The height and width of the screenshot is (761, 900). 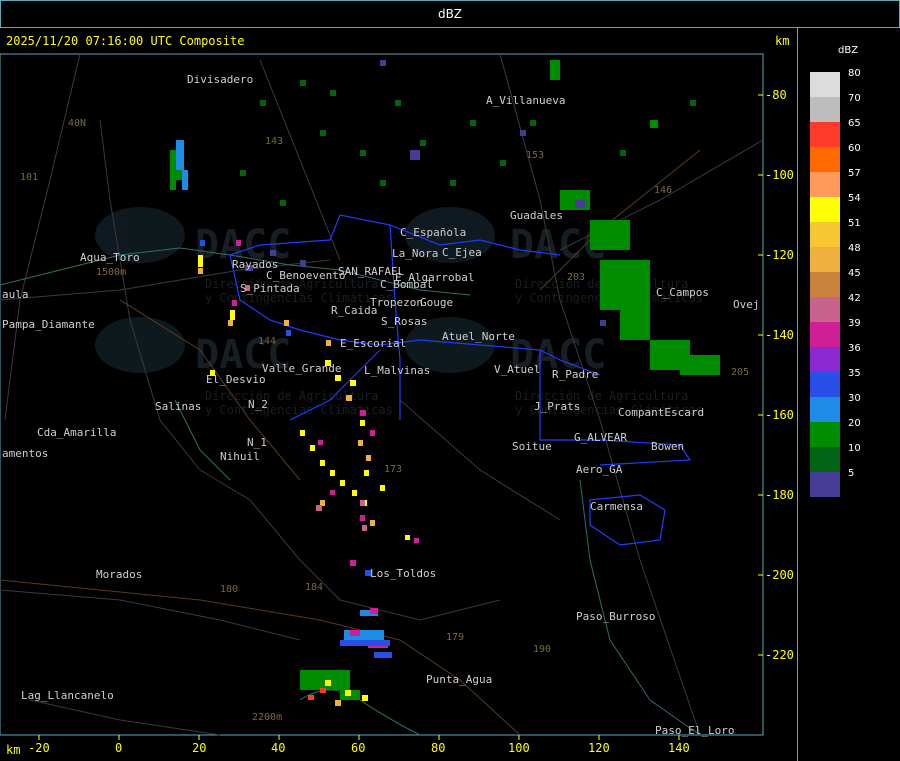 What do you see at coordinates (854, 323) in the screenshot?
I see `legend-label: 39` at bounding box center [854, 323].